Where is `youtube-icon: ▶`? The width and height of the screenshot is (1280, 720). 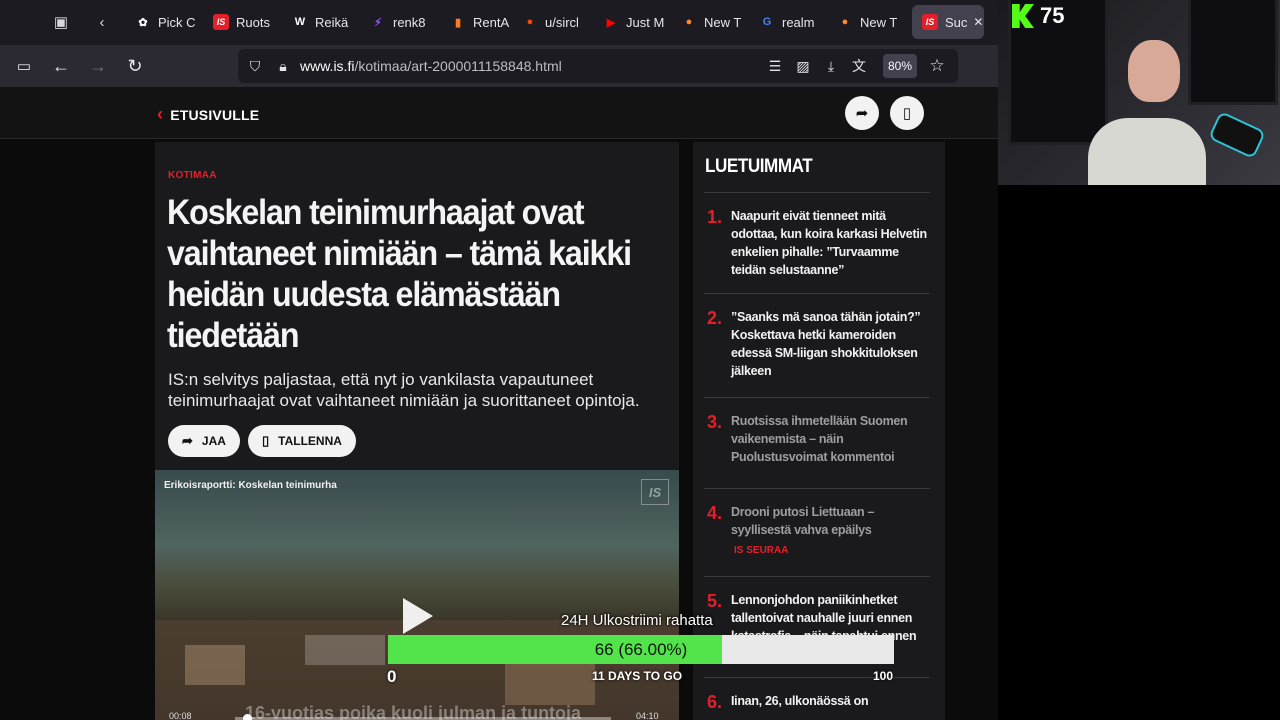
youtube-icon: ▶ is located at coordinates (611, 22).